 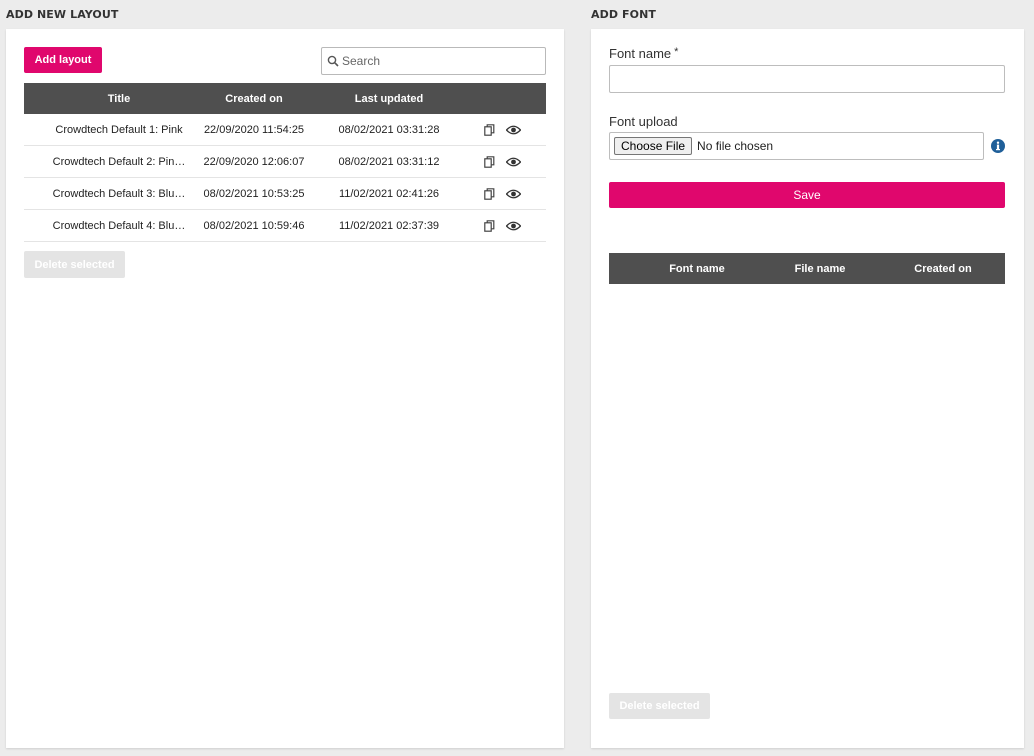 What do you see at coordinates (389, 129) in the screenshot?
I see `row-last-updated: 08/02/2021 03:31:28` at bounding box center [389, 129].